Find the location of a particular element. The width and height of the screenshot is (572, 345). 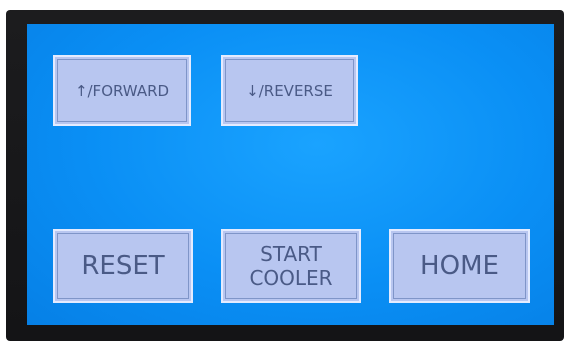

forward-button-label: ↑/FORWARD is located at coordinates (122, 90).